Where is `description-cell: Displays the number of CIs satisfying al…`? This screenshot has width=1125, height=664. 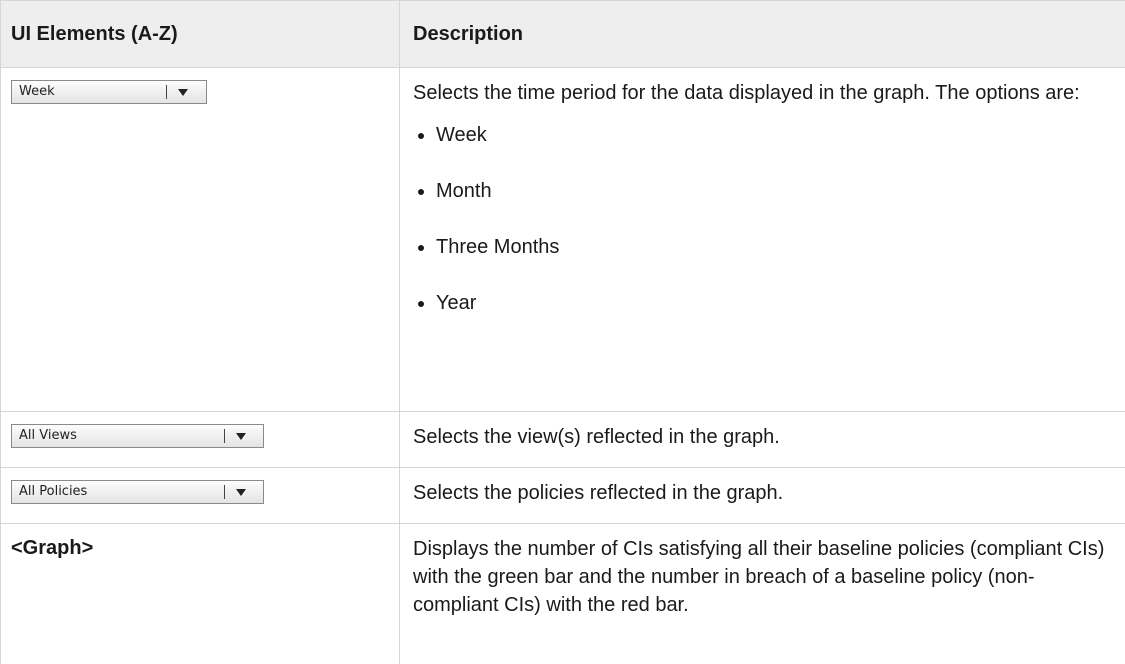
description-cell: Displays the number of CIs satisfying al… is located at coordinates (762, 594).